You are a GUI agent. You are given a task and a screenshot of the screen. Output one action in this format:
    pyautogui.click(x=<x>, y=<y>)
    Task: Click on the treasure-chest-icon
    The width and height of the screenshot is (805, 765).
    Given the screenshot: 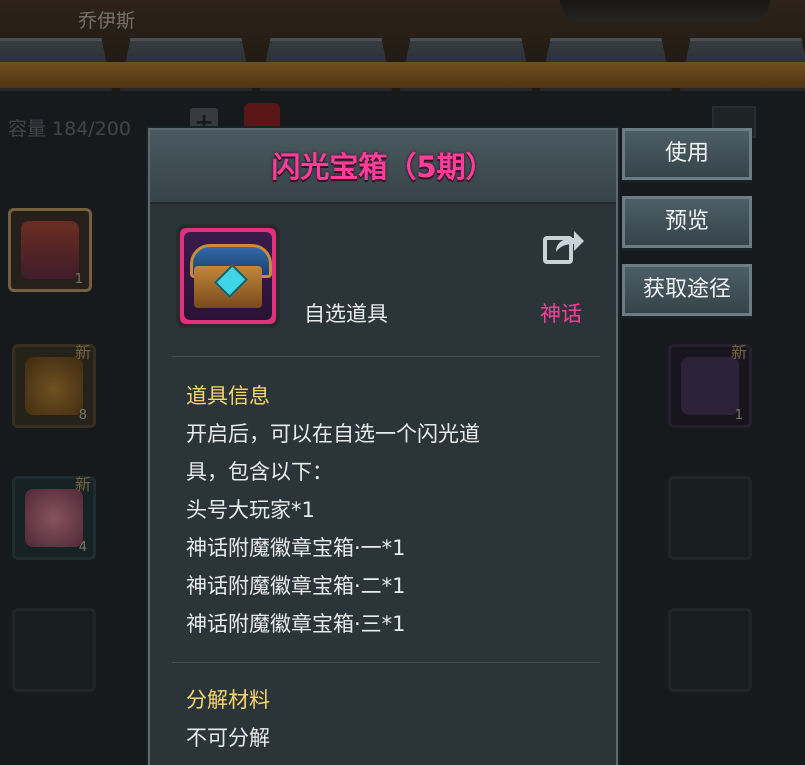 What is the action you would take?
    pyautogui.click(x=228, y=276)
    